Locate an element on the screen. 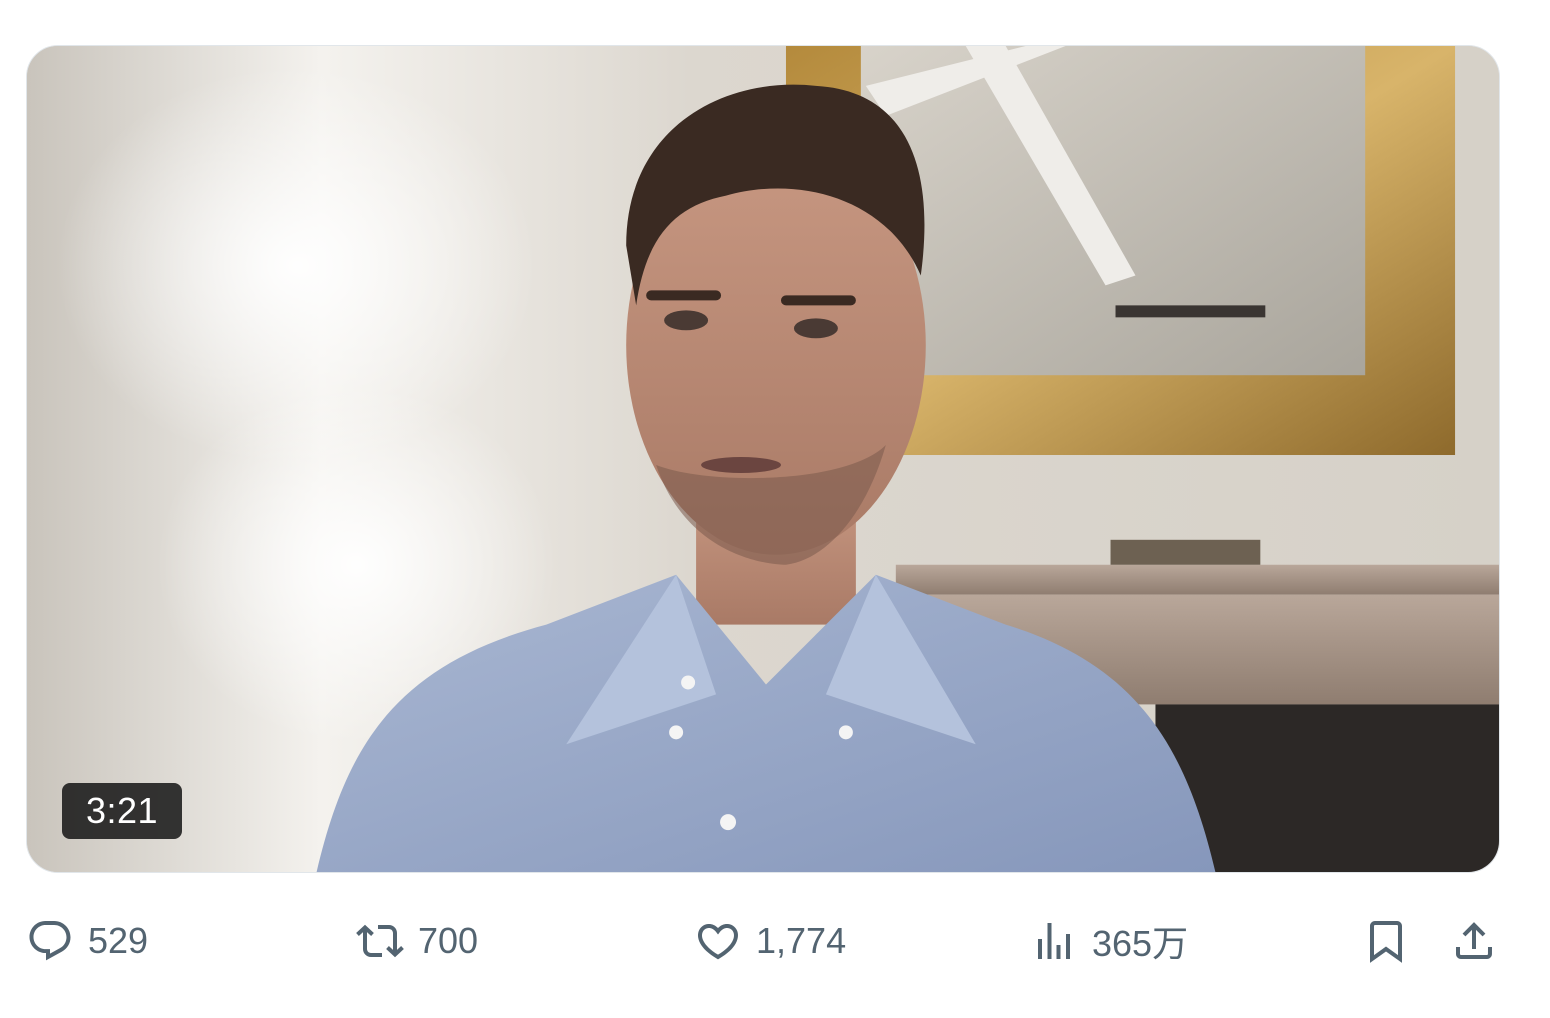 This screenshot has width=1550, height=1018. bookmark-button is located at coordinates (1386, 941).